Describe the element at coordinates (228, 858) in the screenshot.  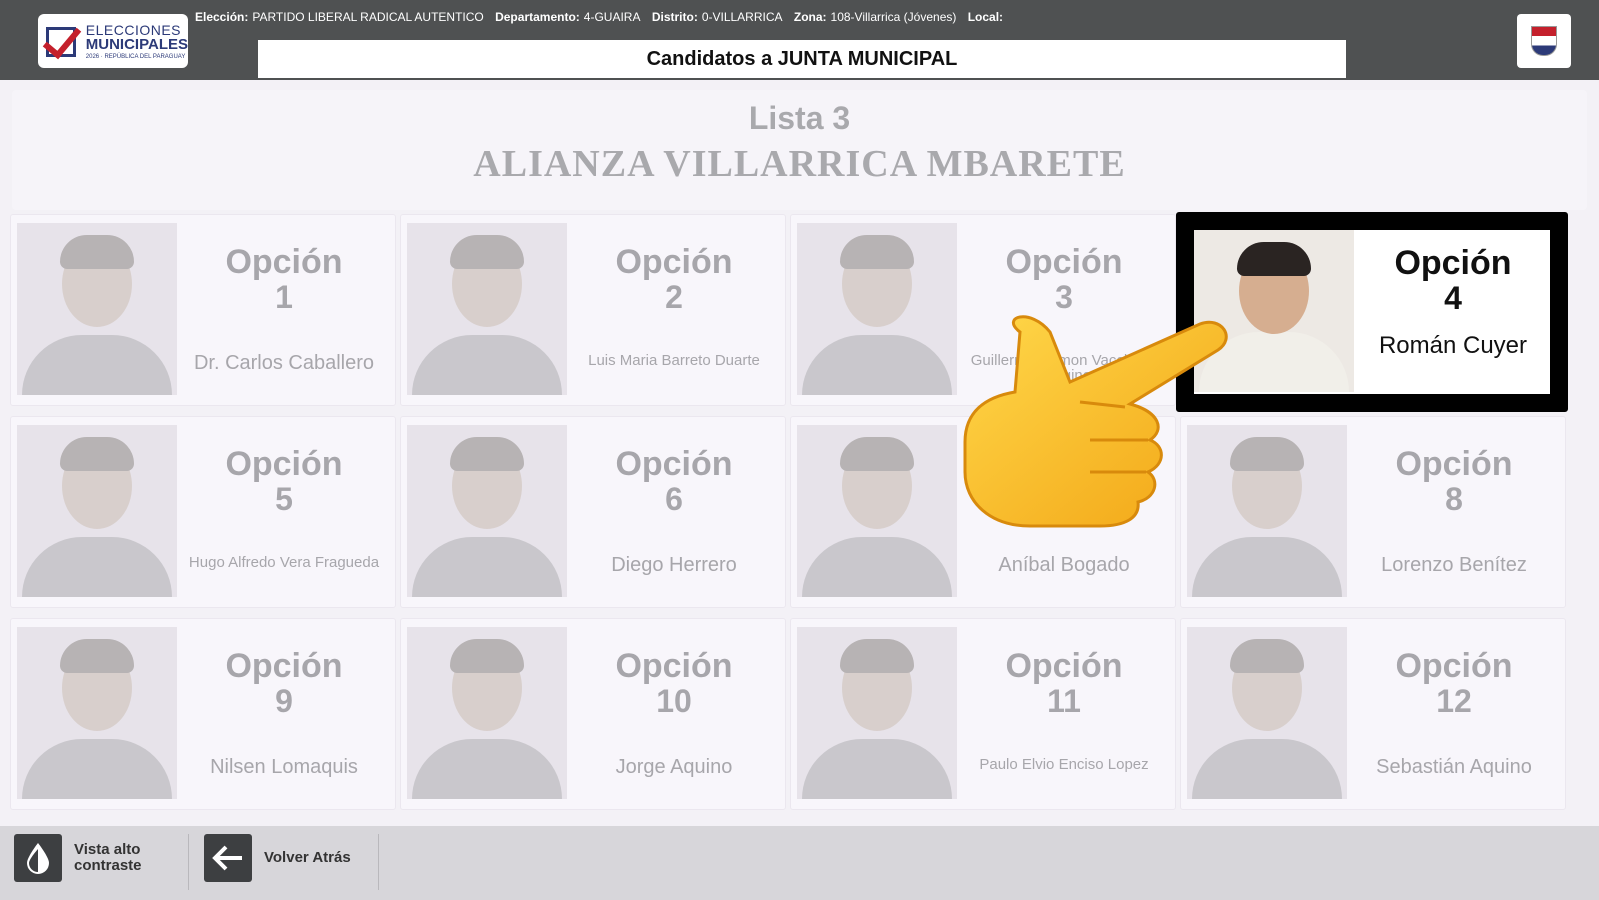
I see `arrow-left-icon` at that location.